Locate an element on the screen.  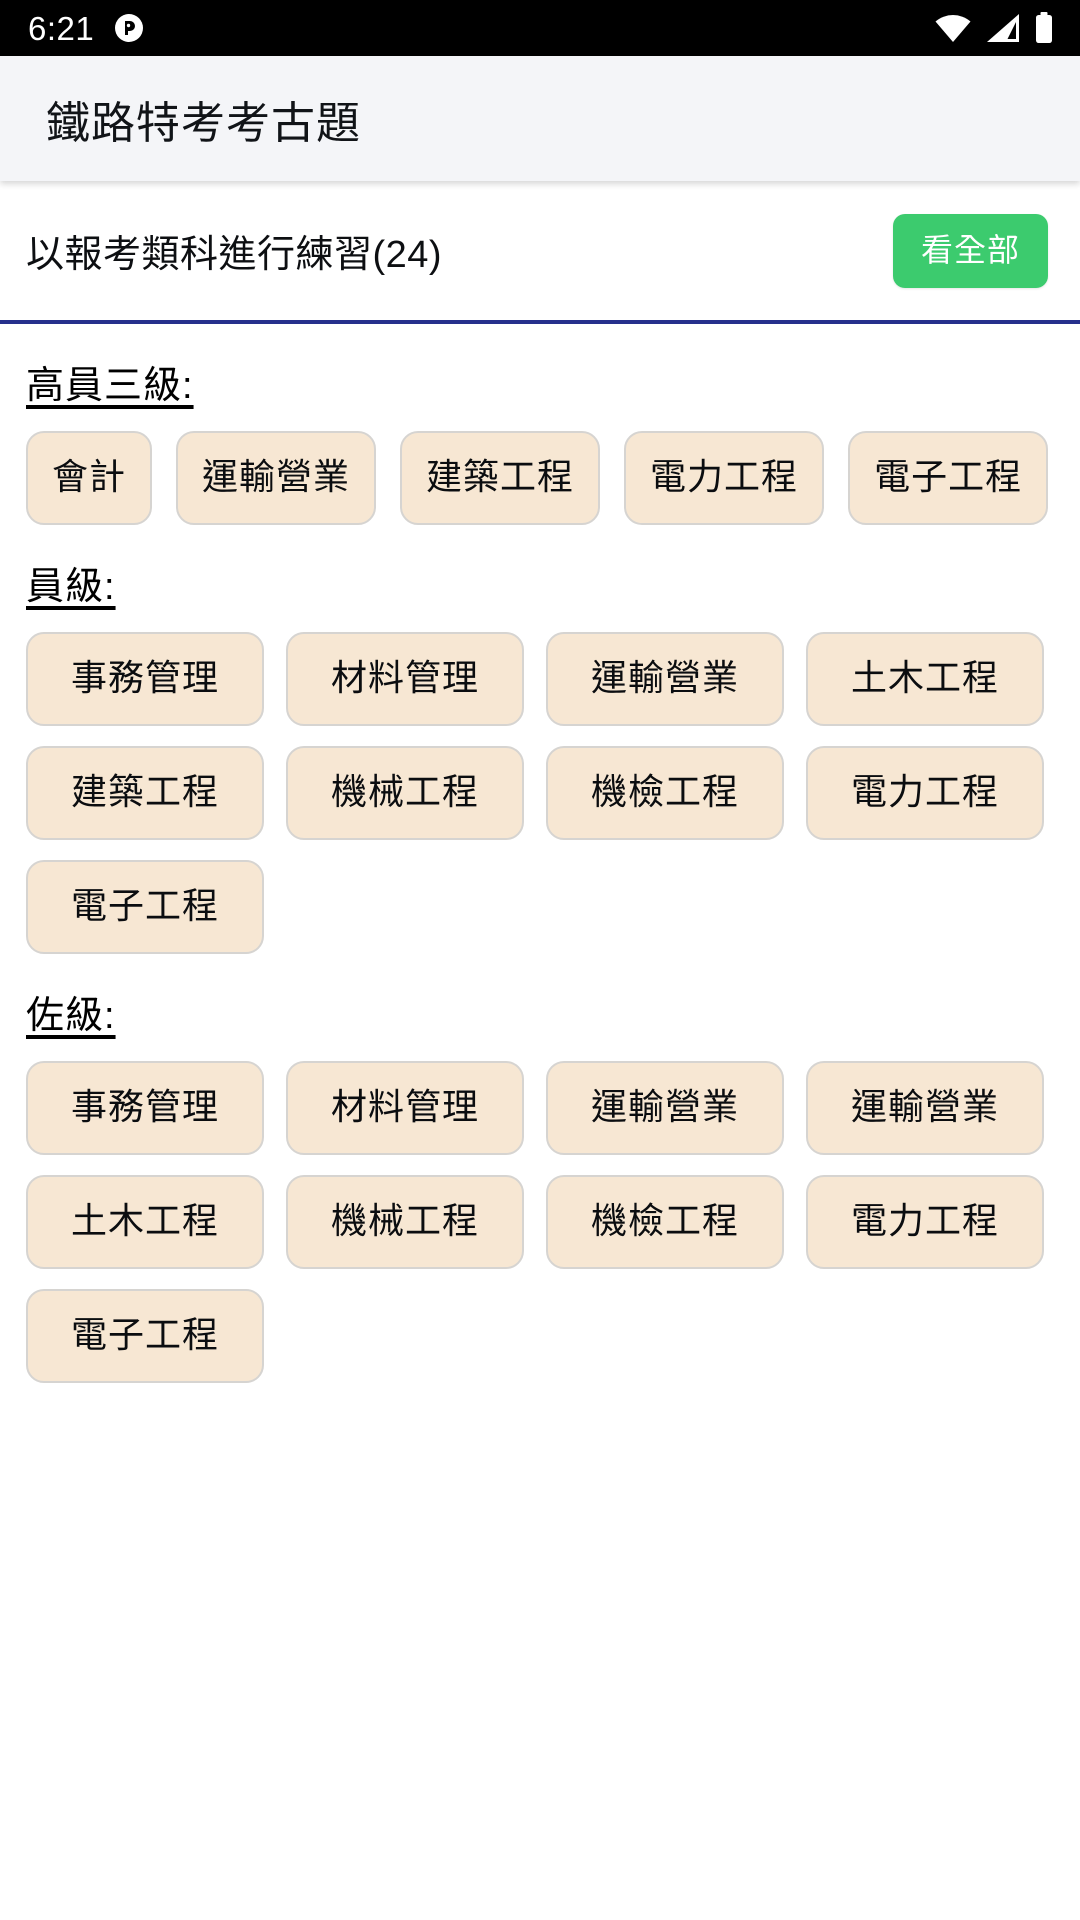
cellular-signal-icon is located at coordinates (1003, 28).